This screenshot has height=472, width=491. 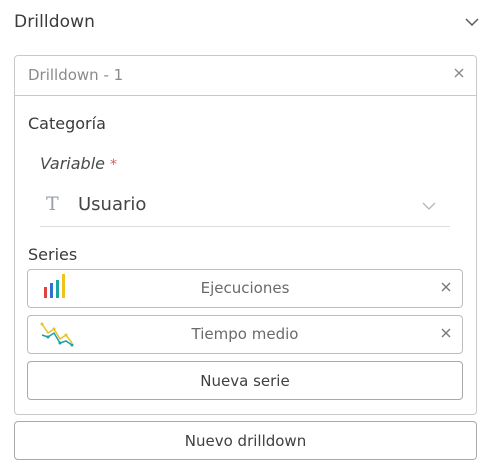 I want to click on series-label: Series, so click(x=53, y=254).